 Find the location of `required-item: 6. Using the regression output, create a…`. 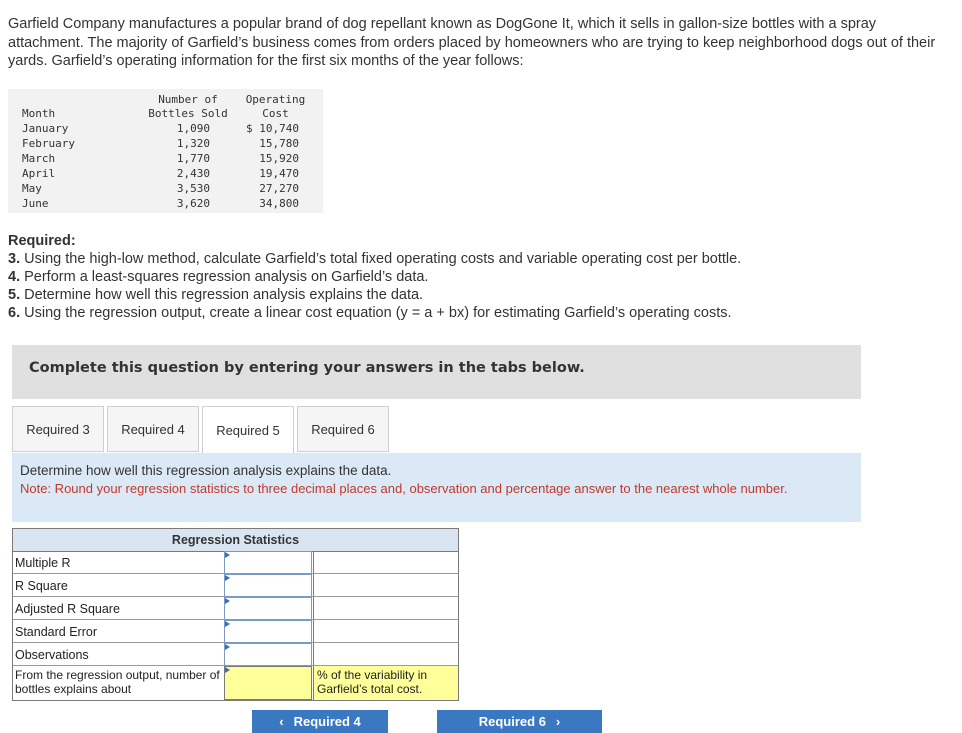

required-item: 6. Using the regression output, create a… is located at coordinates (370, 313).